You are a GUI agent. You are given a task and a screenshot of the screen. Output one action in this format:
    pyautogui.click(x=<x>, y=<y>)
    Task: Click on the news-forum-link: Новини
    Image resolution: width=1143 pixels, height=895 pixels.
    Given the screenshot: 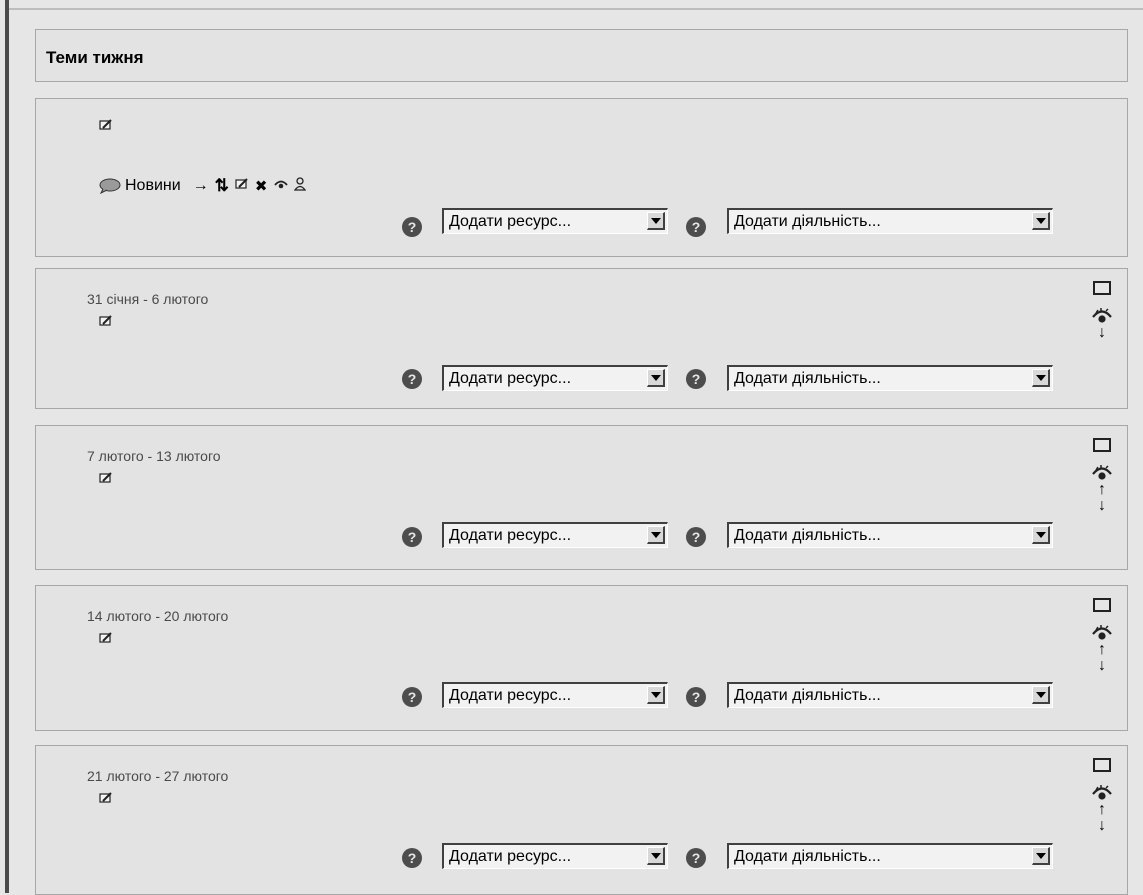 What is the action you would take?
    pyautogui.click(x=153, y=186)
    